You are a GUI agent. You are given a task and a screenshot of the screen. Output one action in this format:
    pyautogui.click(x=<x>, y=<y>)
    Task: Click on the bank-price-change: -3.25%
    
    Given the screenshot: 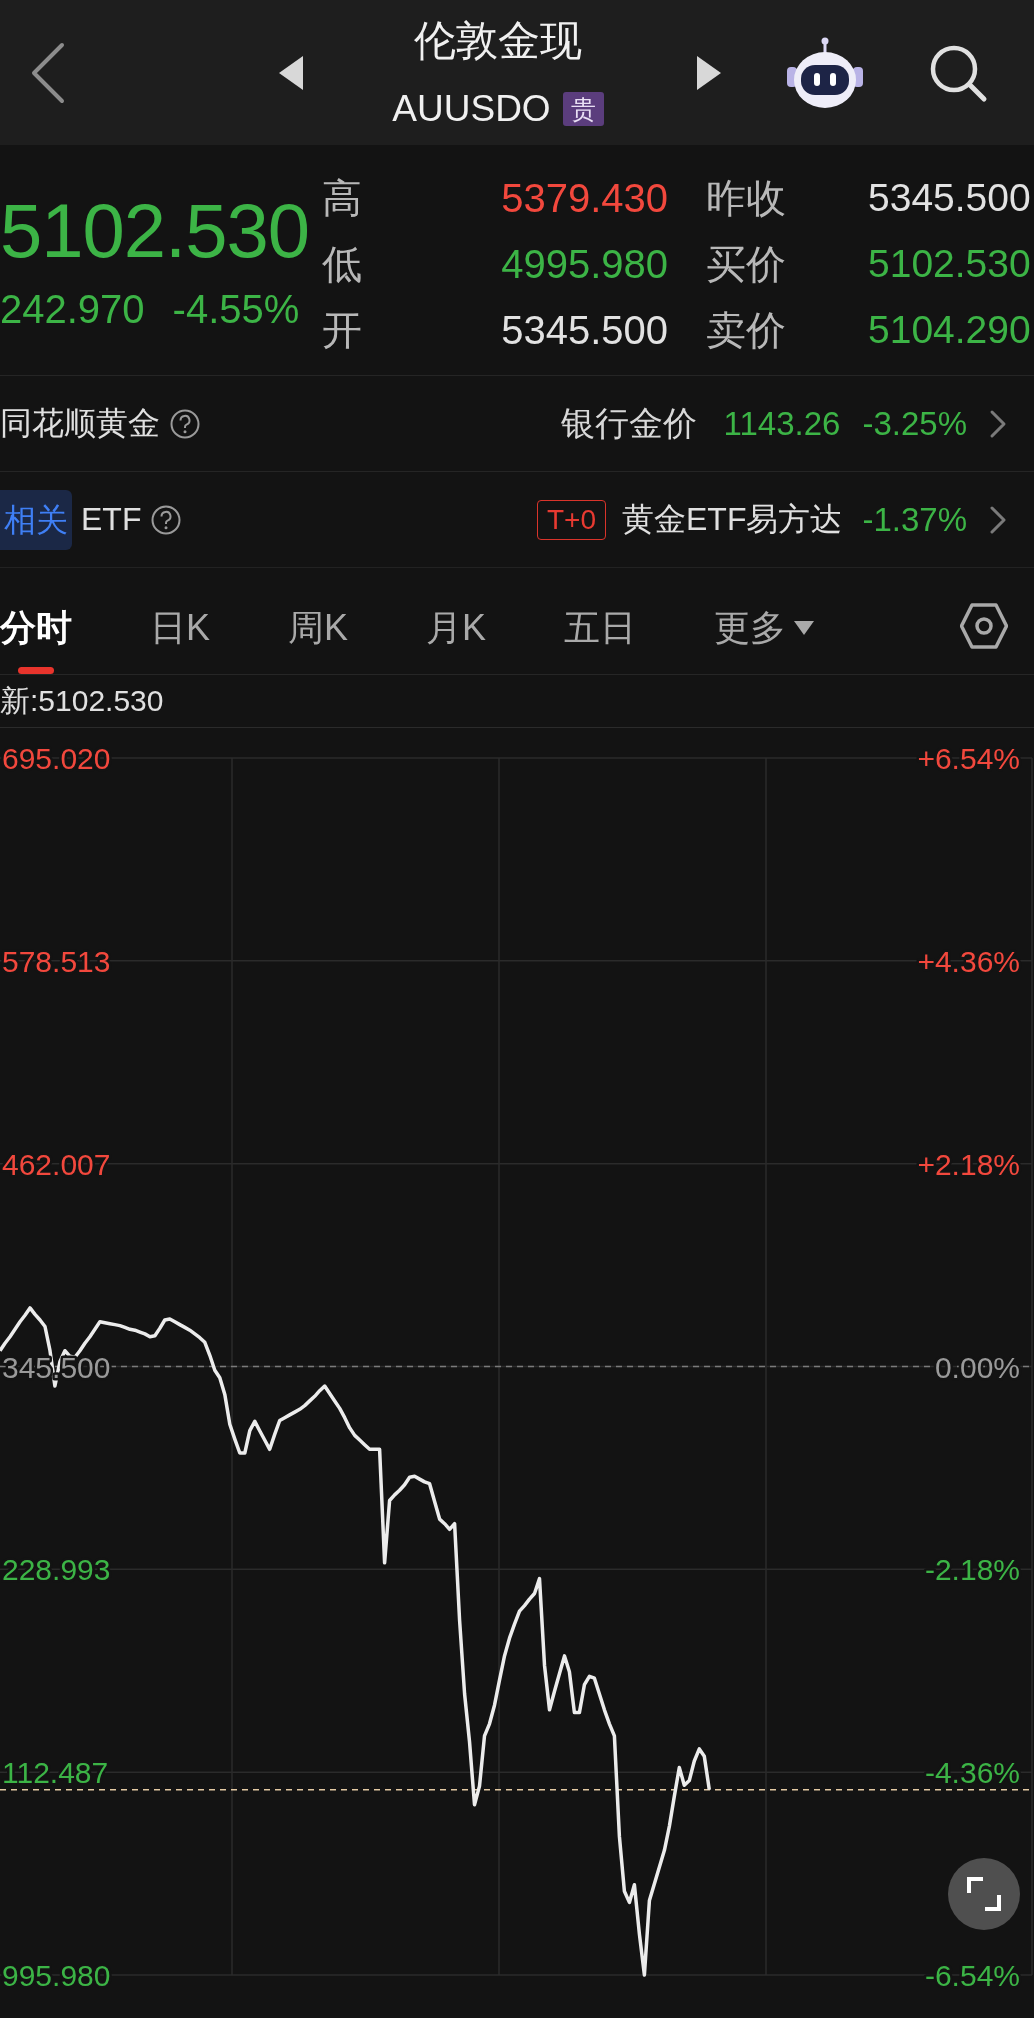 What is the action you would take?
    pyautogui.click(x=914, y=423)
    